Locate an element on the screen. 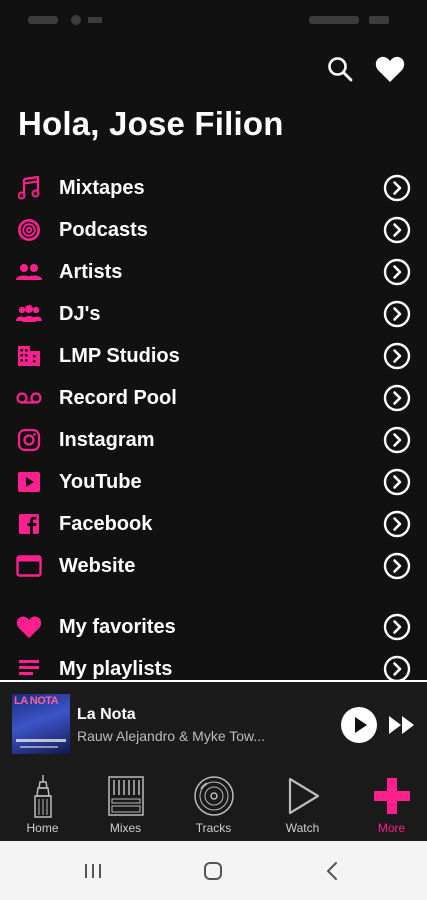 This screenshot has width=427, height=900. menu-item-label: DJ's is located at coordinates (80, 313).